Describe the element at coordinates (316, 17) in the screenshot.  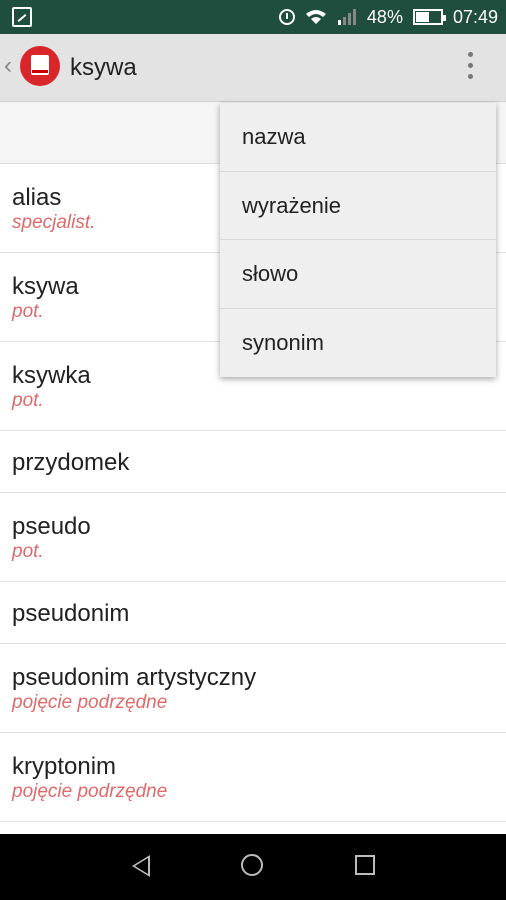
I see `wifi-icon` at that location.